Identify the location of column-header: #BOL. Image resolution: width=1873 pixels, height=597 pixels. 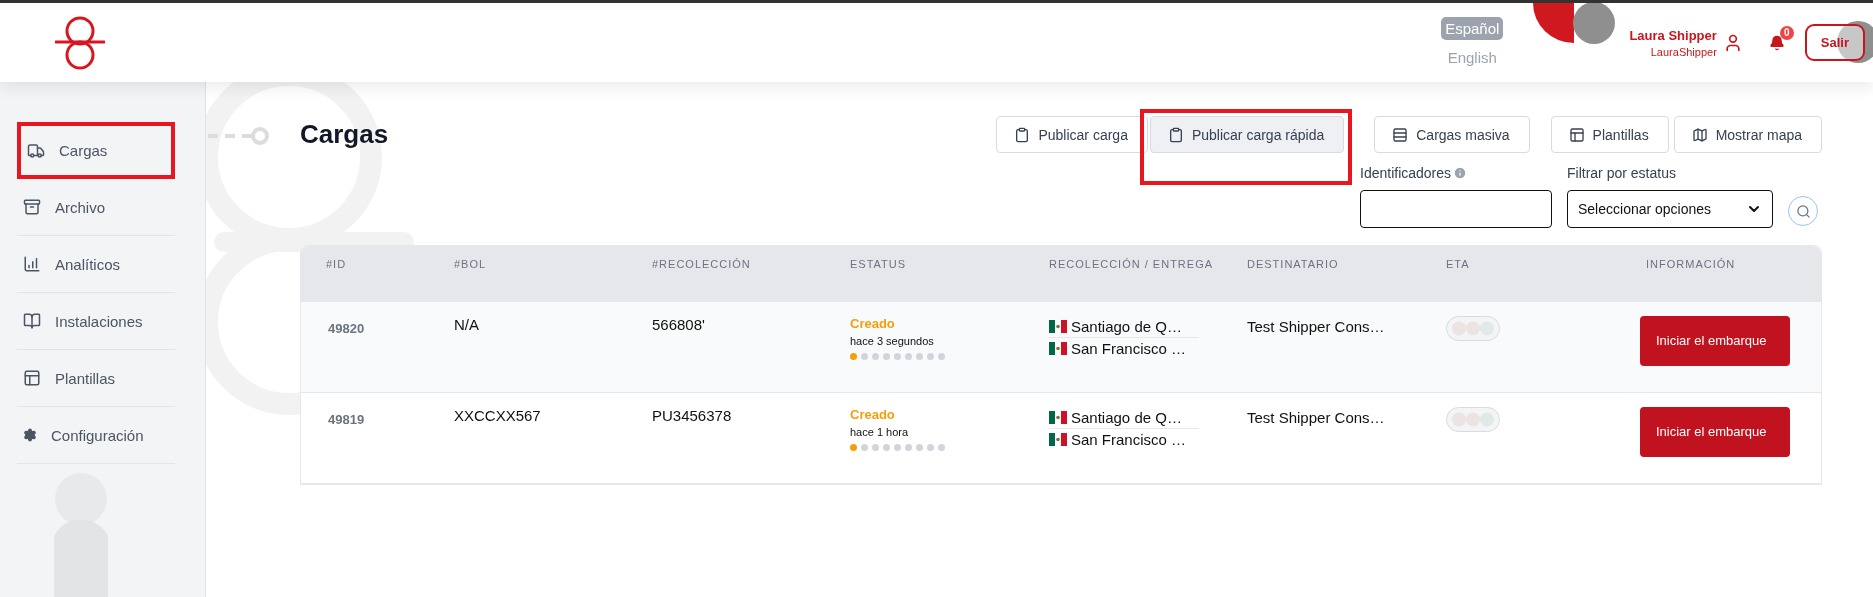
(471, 264).